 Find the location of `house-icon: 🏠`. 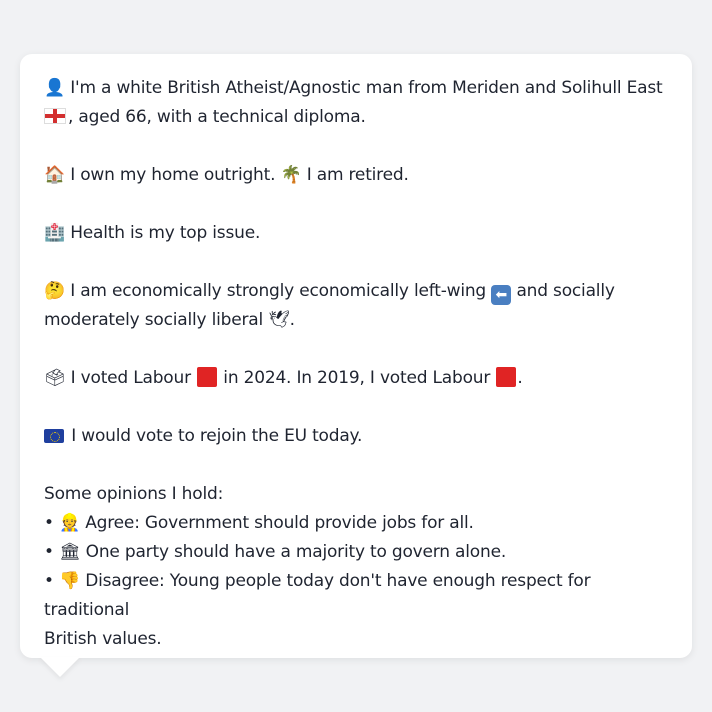

house-icon: 🏠 is located at coordinates (54, 175).